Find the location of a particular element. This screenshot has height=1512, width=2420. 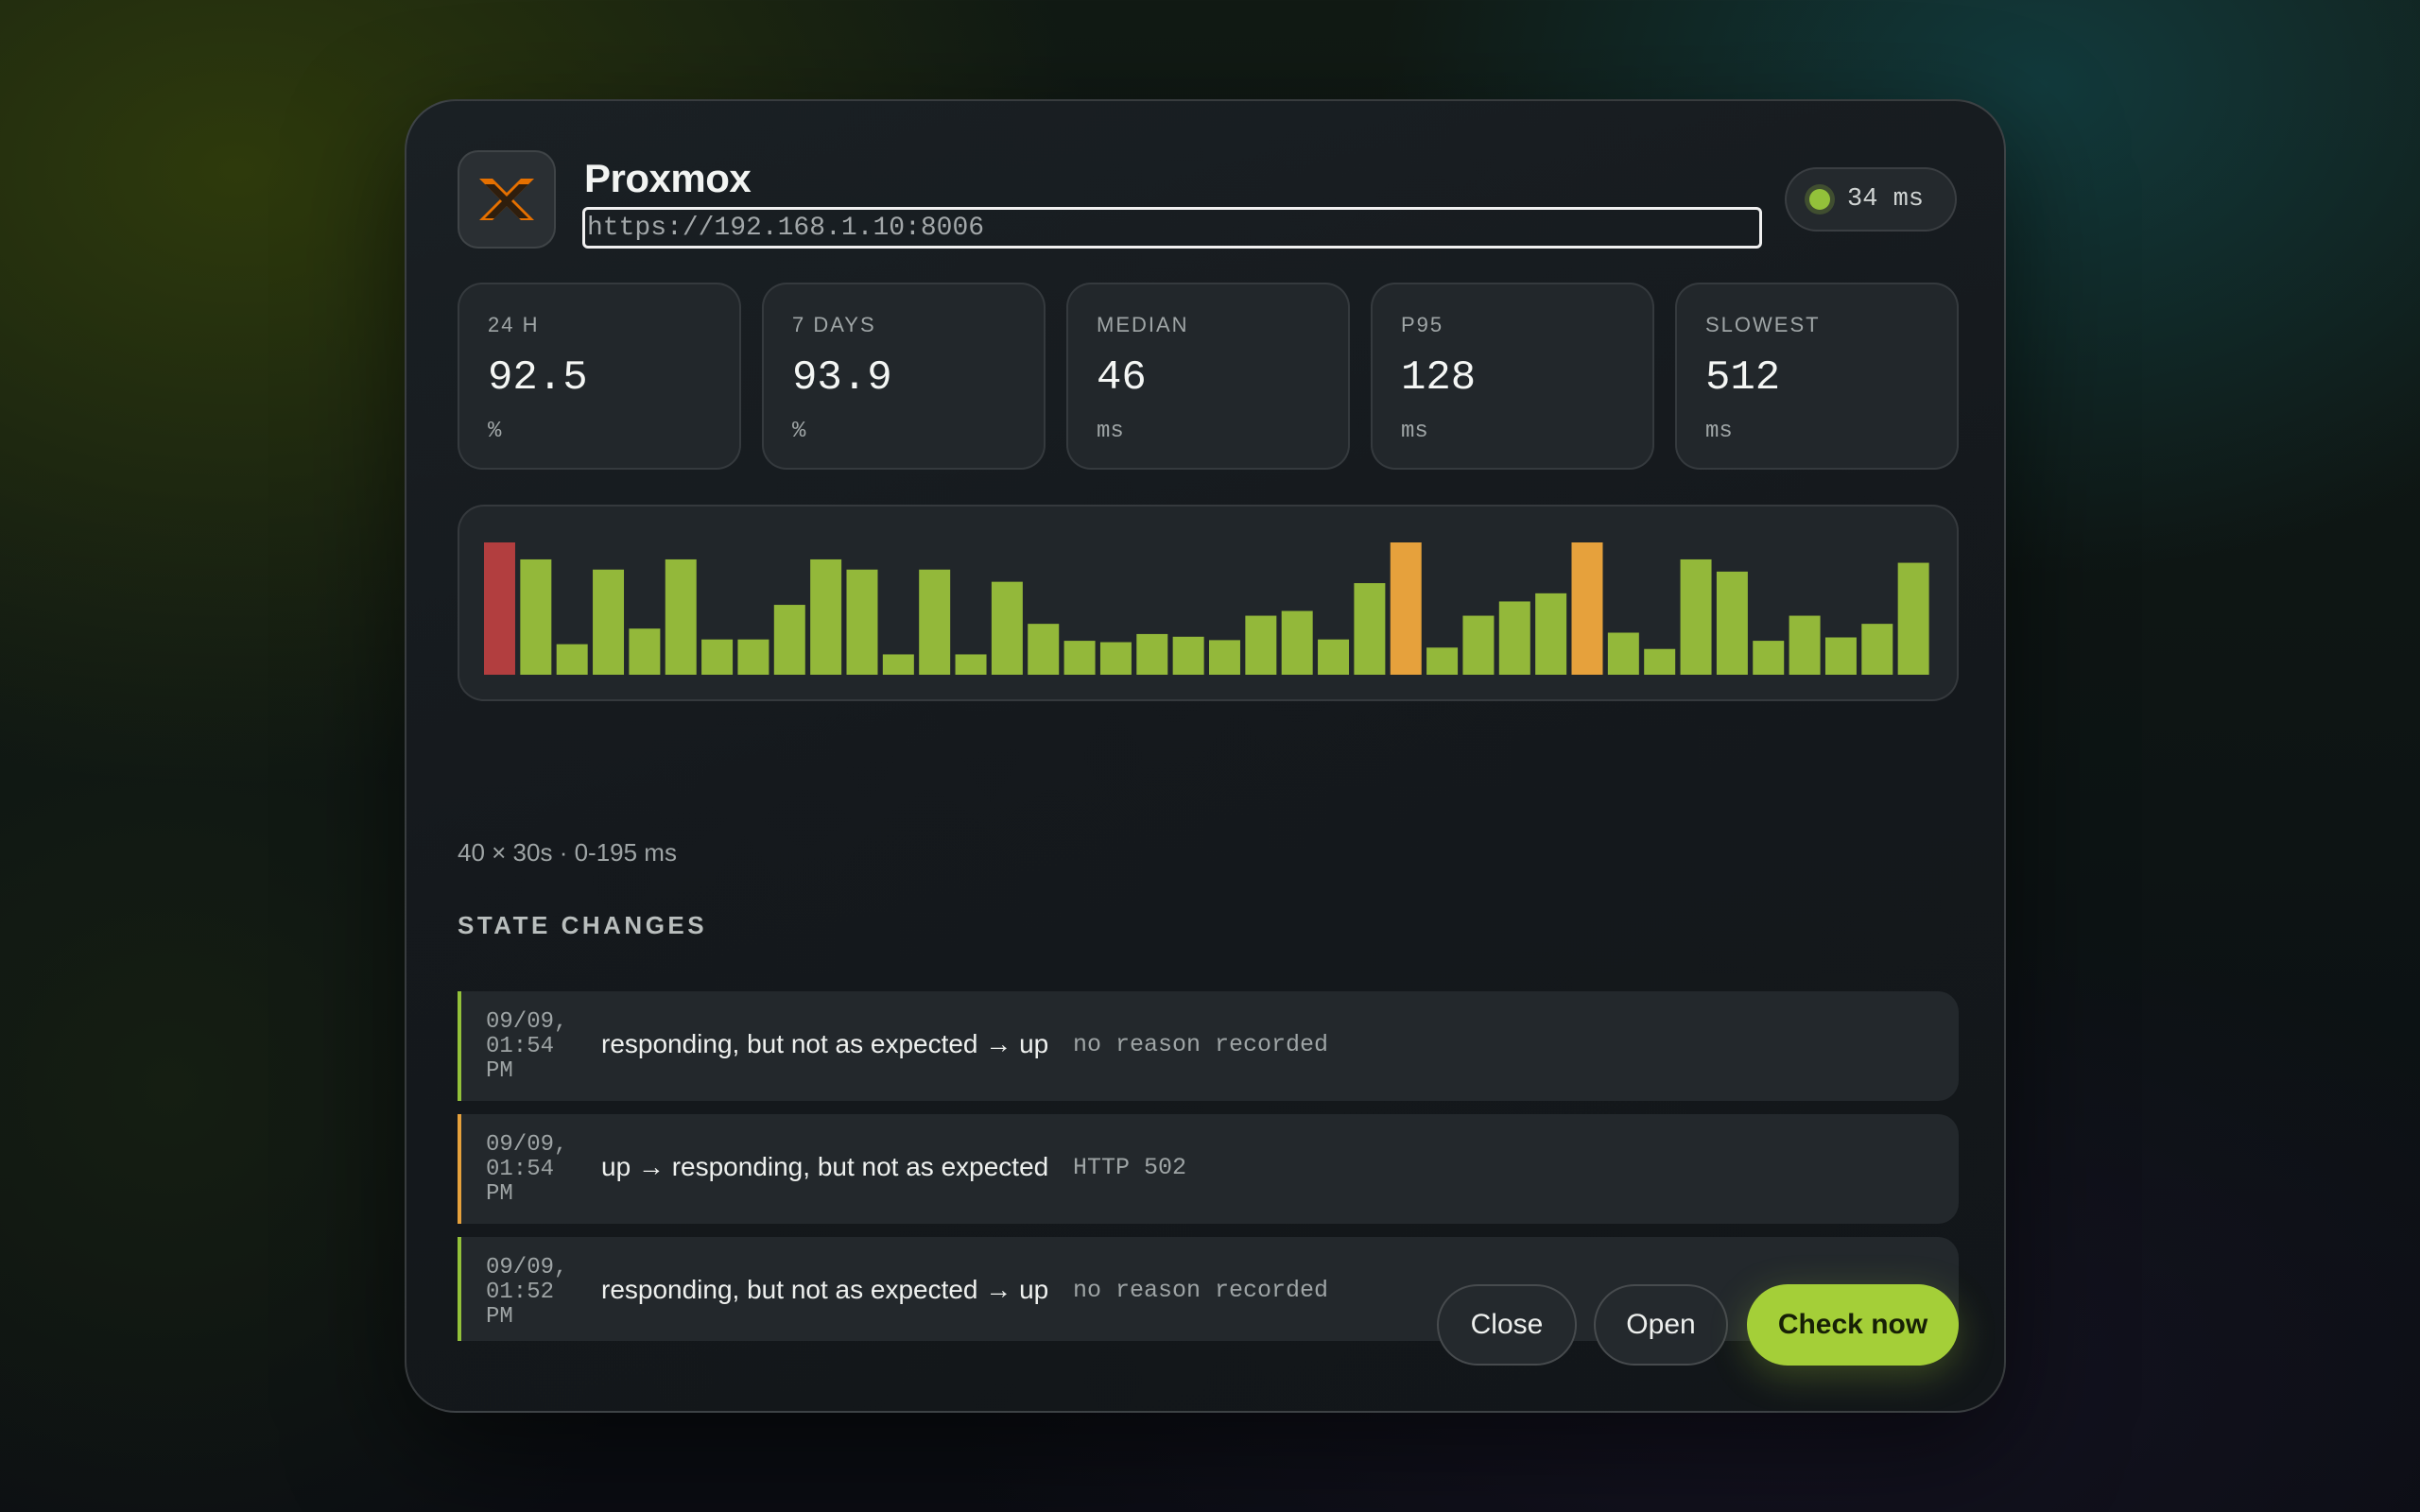

stat-value: 128 is located at coordinates (1439, 378).